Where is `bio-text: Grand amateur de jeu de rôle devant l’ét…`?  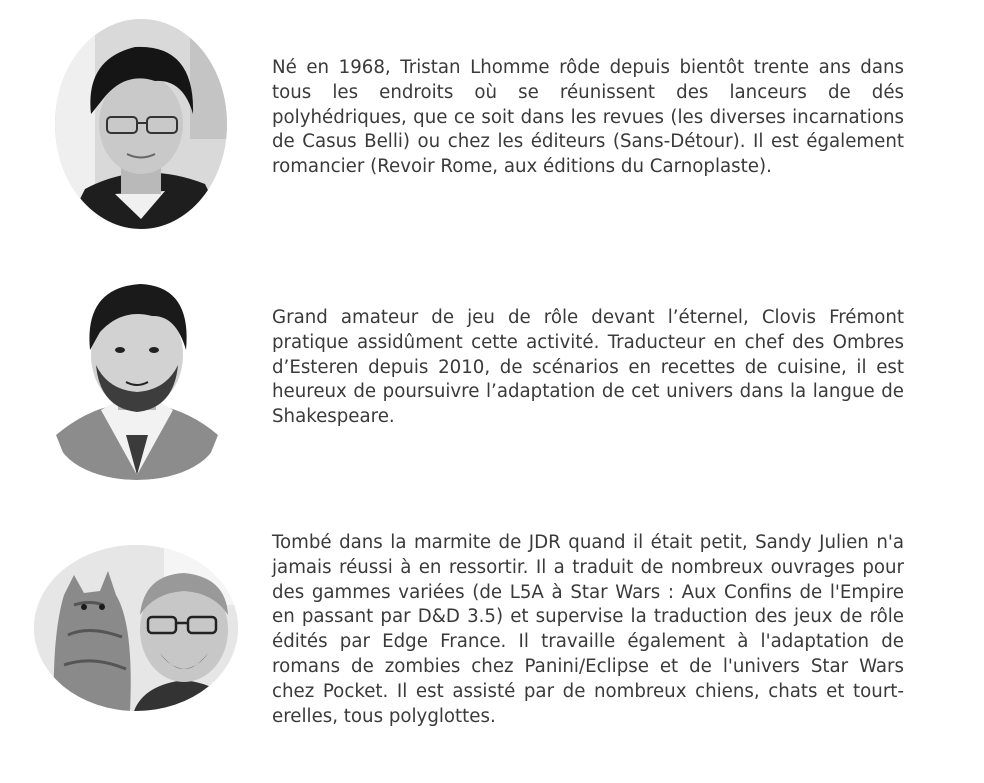 bio-text: Grand amateur de jeu de rôle devant l’ét… is located at coordinates (588, 367).